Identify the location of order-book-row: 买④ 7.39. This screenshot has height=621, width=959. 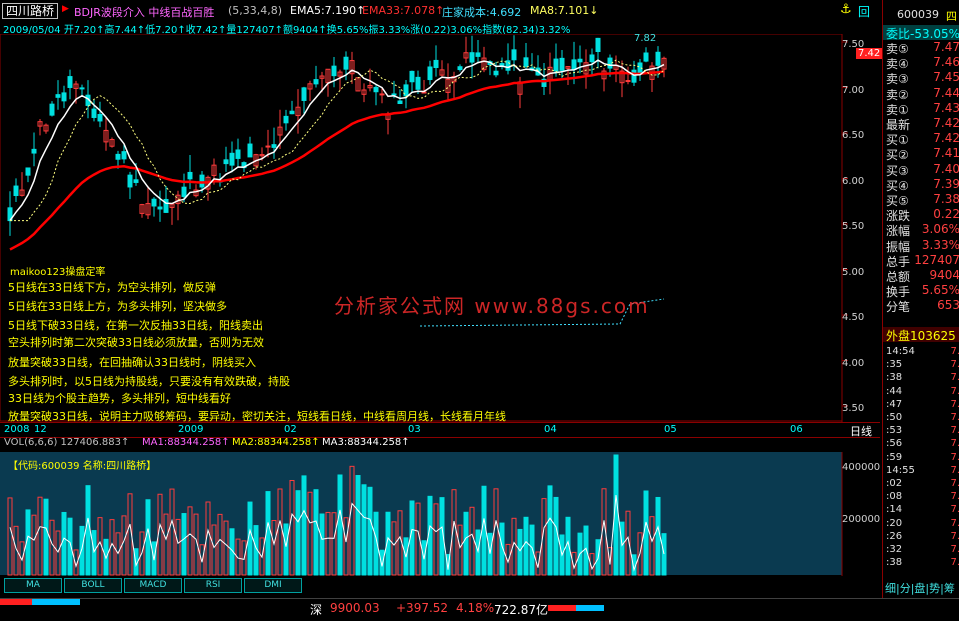
(921, 184).